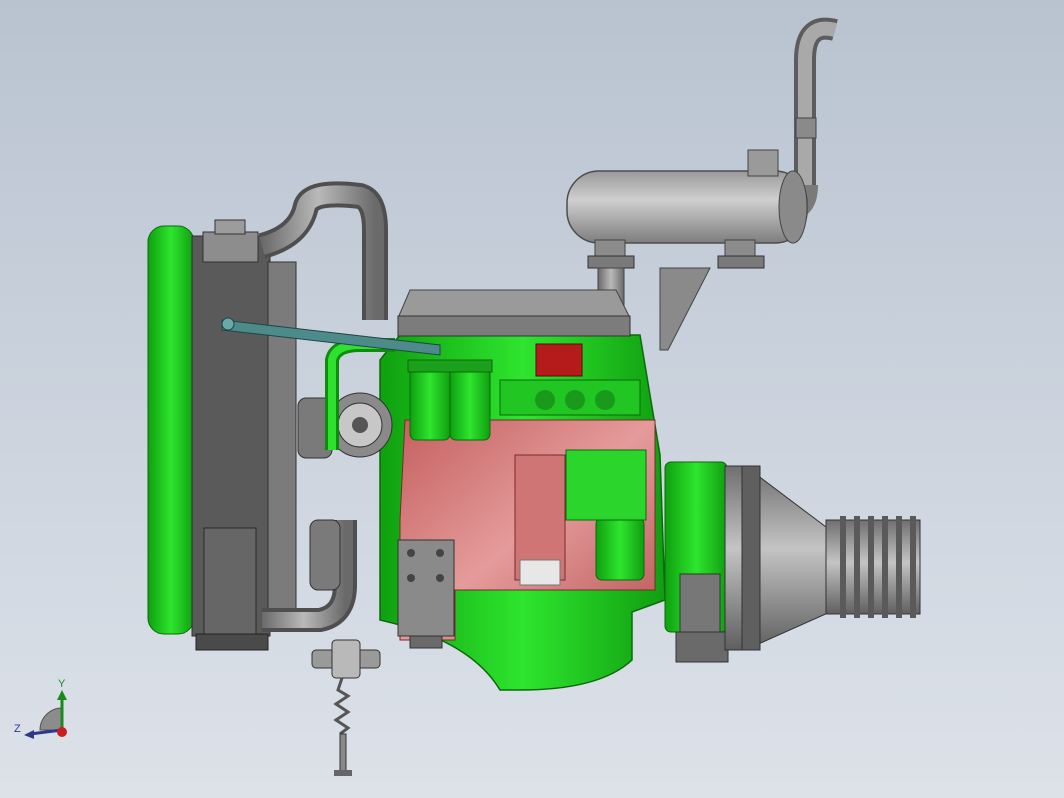  I want to click on fuel-filters, so click(450, 400).